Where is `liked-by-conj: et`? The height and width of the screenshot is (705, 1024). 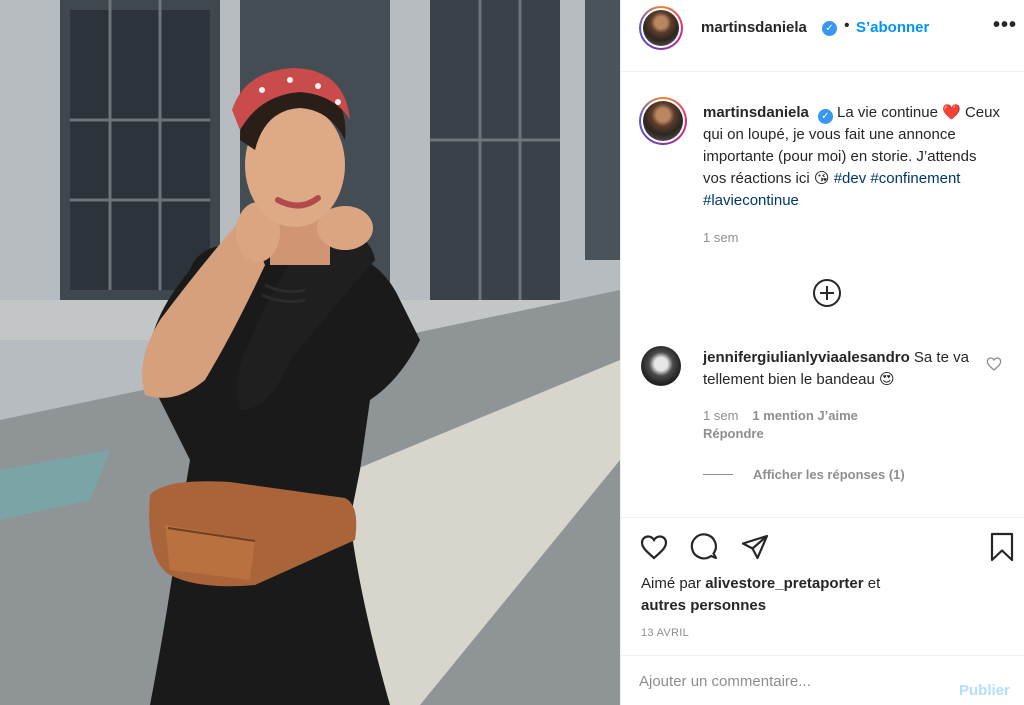
liked-by-conj: et is located at coordinates (874, 583).